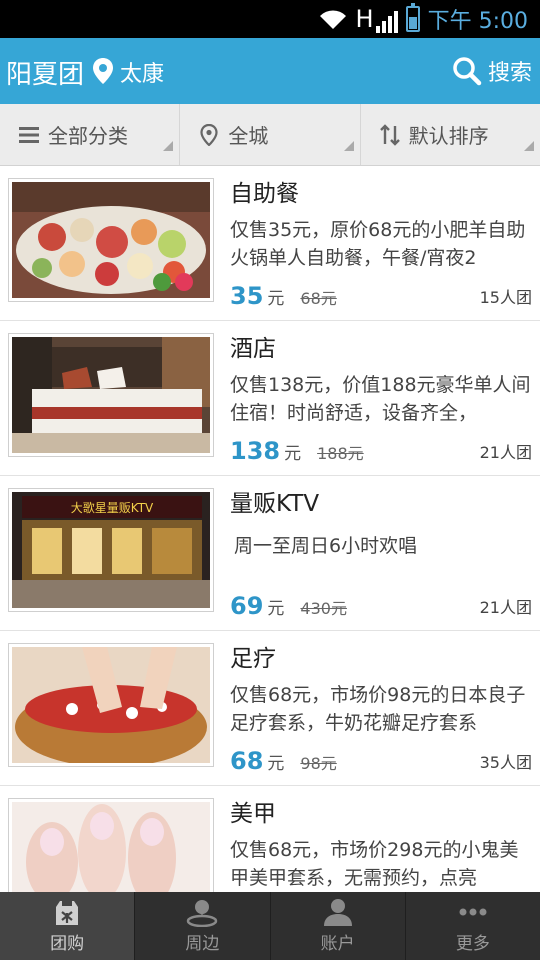  Describe the element at coordinates (412, 17) in the screenshot. I see `battery-icon` at that location.